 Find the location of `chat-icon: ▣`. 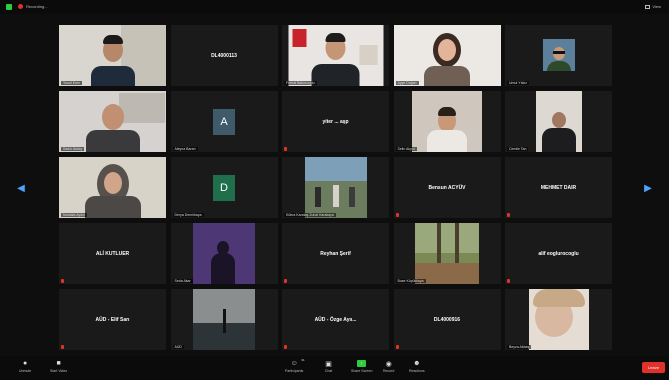

chat-icon: ▣ is located at coordinates (328, 364).